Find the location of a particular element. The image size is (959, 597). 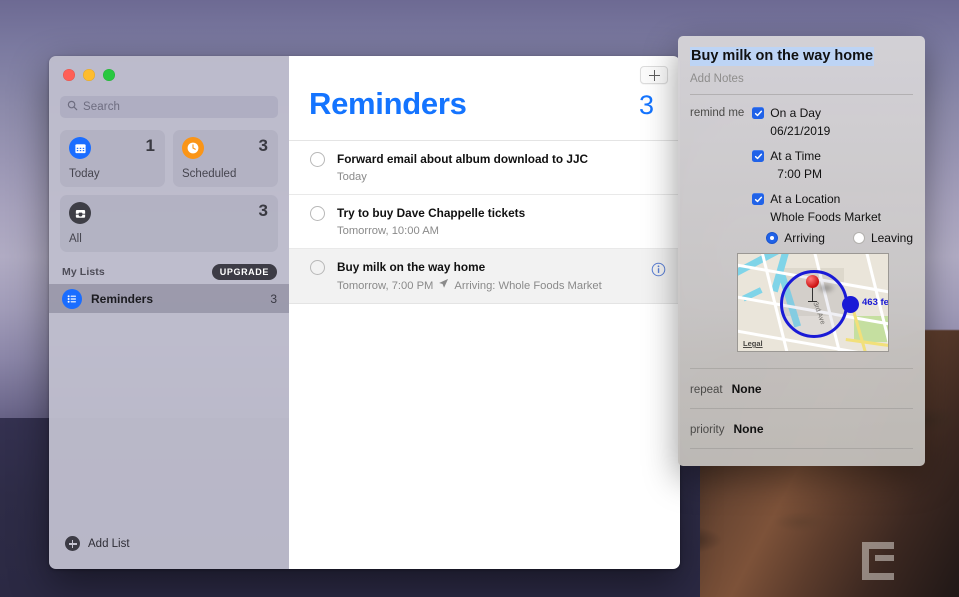

at-a-location-row: At a Location is located at coordinates (832, 199).